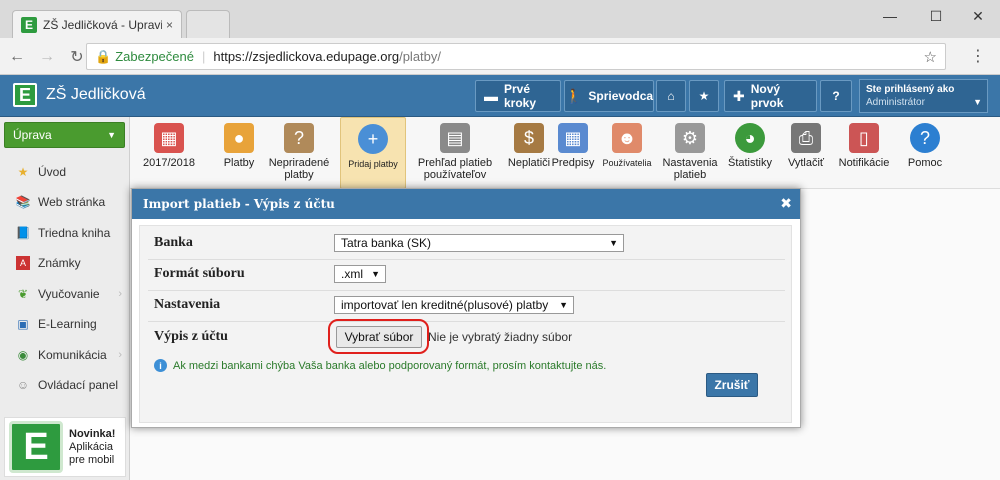  What do you see at coordinates (102, 24) in the screenshot?
I see `tab-title: ZŠ Jedličková - Upraviť v:` at bounding box center [102, 24].